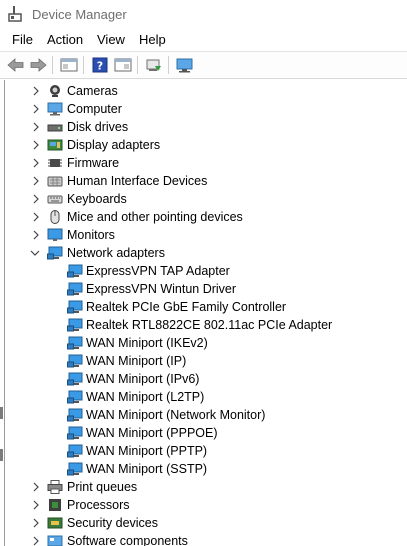 The height and width of the screenshot is (546, 407). I want to click on mouse-icon, so click(55, 217).